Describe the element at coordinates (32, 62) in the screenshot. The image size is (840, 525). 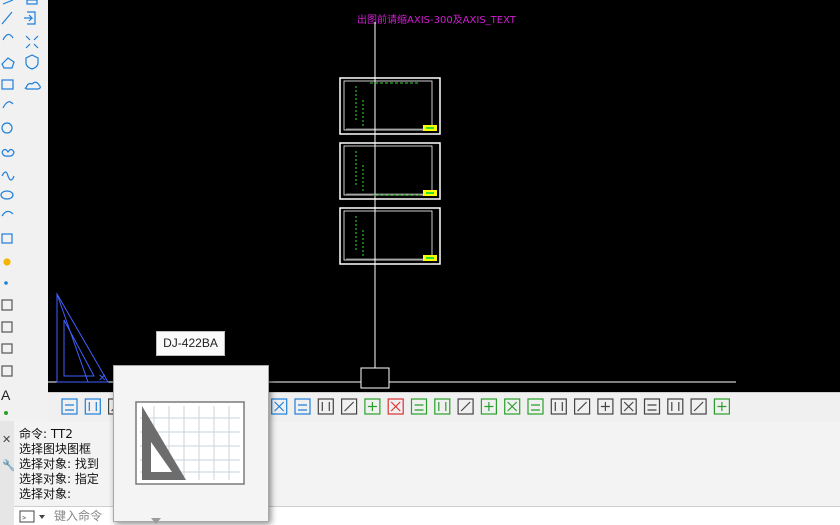
I see `shield-icon` at that location.